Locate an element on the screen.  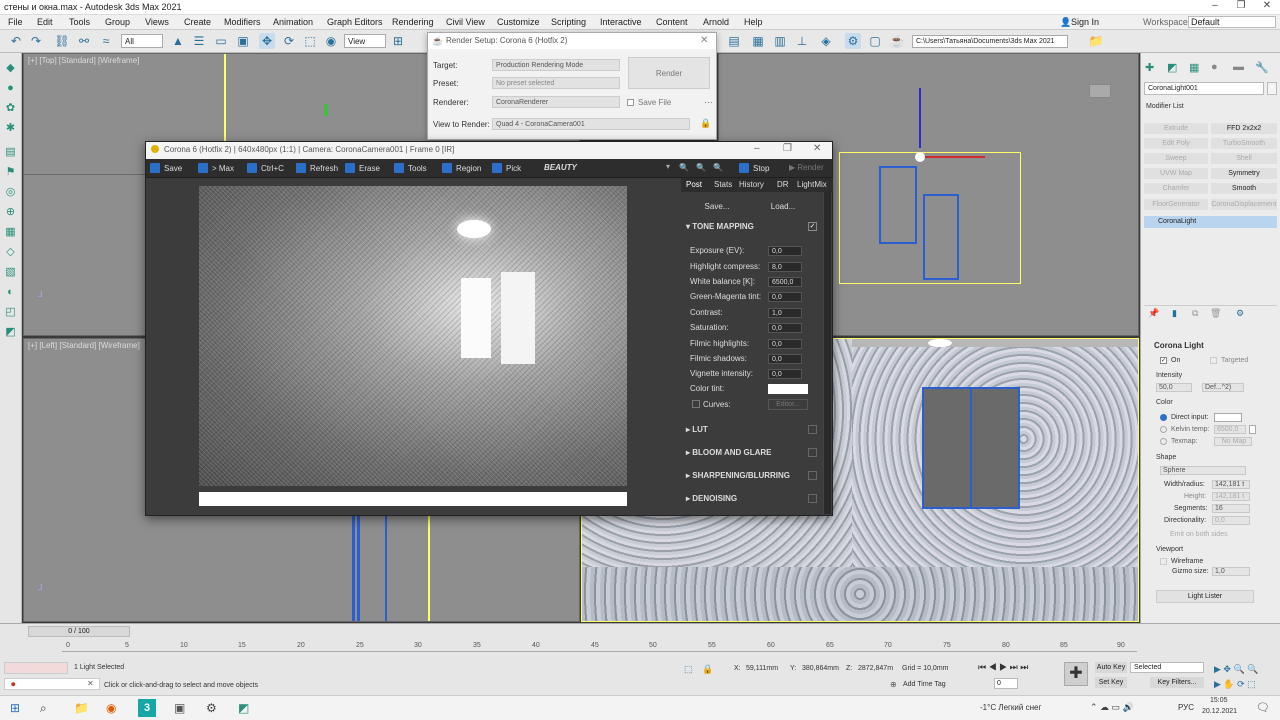
filmic-shadows-field: 0,0 is located at coordinates (785, 359).